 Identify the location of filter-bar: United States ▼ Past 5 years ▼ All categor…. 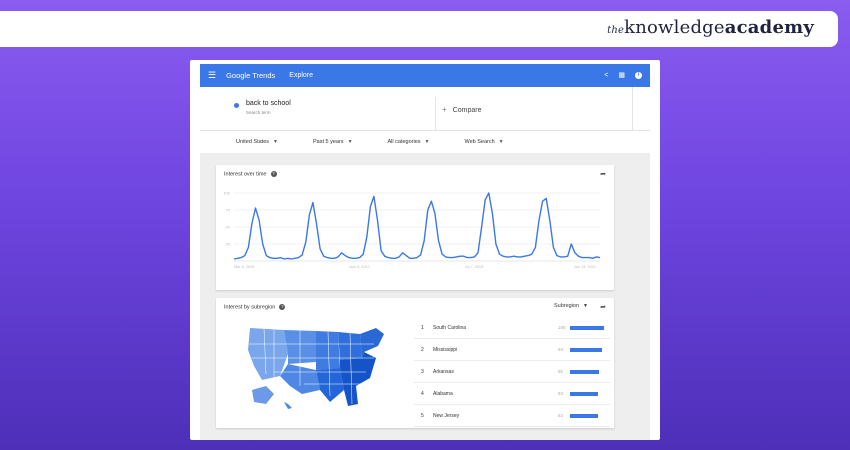
(425, 142).